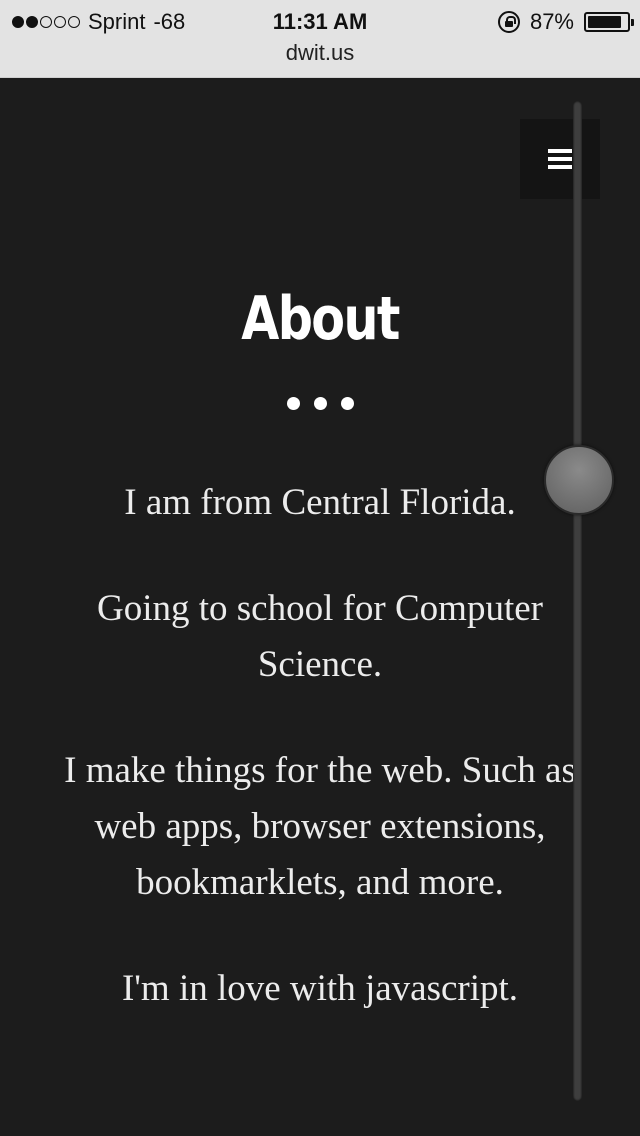 The image size is (640, 1136). I want to click on page-title: About, so click(320, 319).